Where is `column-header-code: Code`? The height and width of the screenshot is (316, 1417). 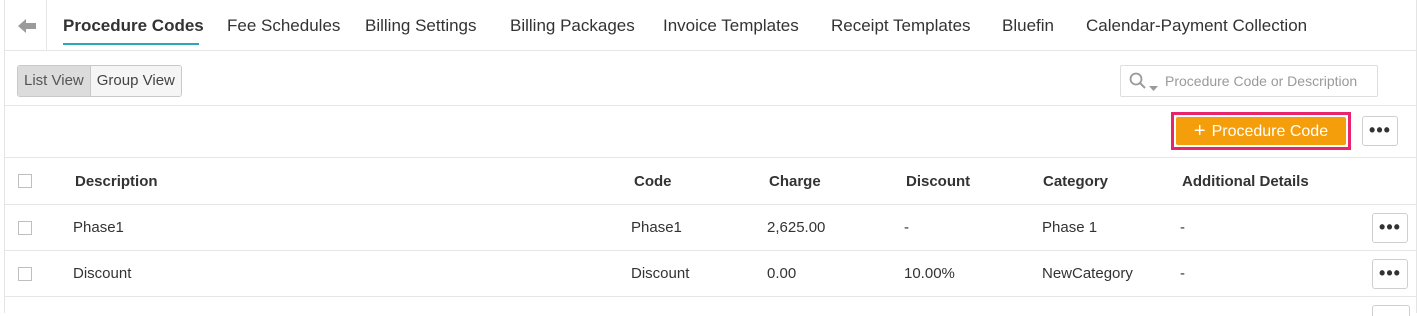
column-header-code: Code is located at coordinates (653, 181).